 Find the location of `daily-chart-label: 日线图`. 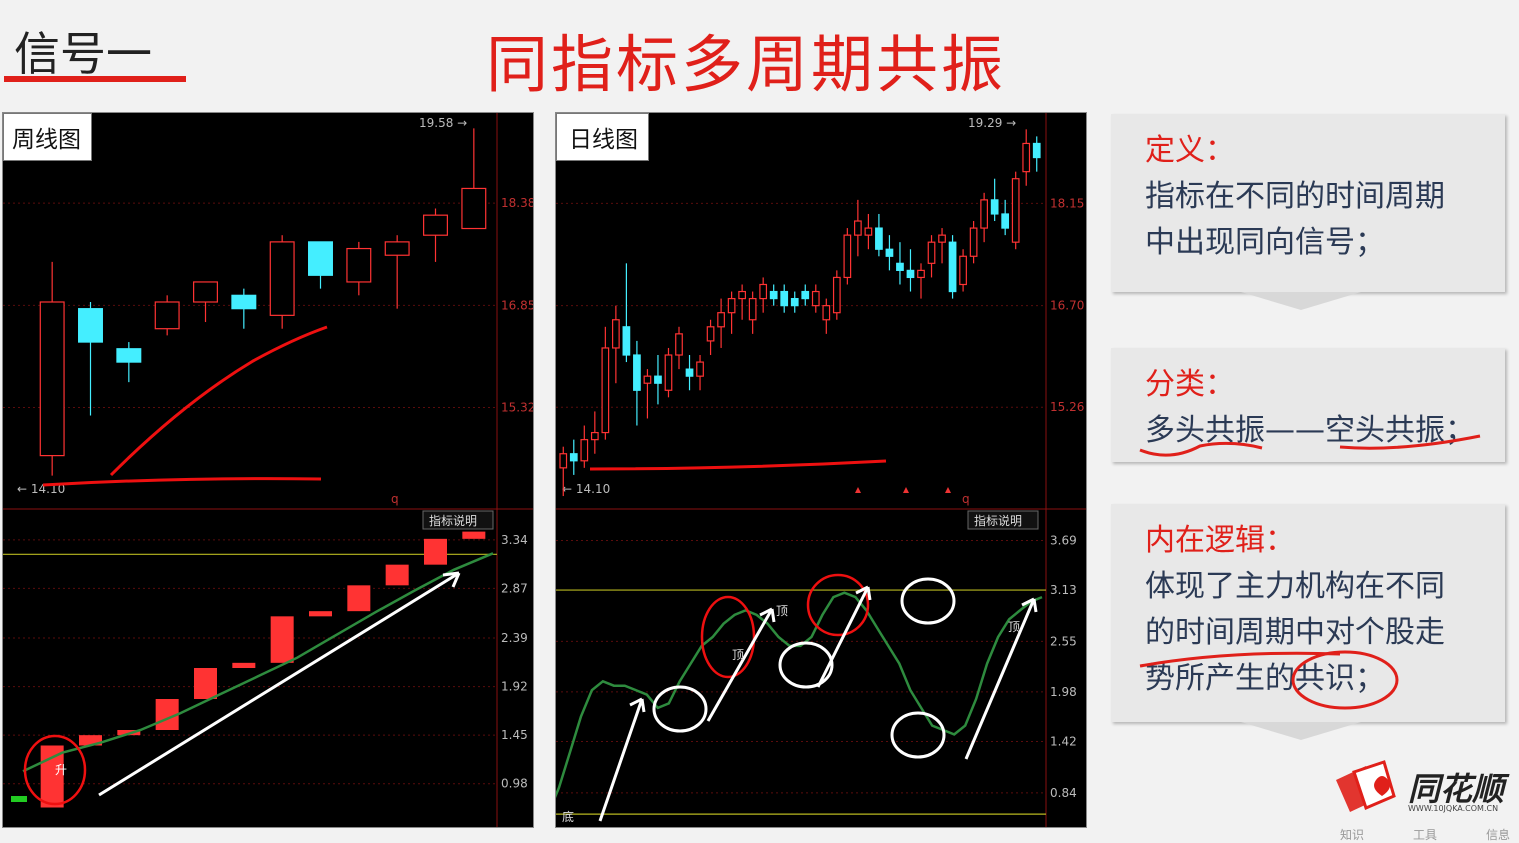

daily-chart-label: 日线图 is located at coordinates (602, 137).